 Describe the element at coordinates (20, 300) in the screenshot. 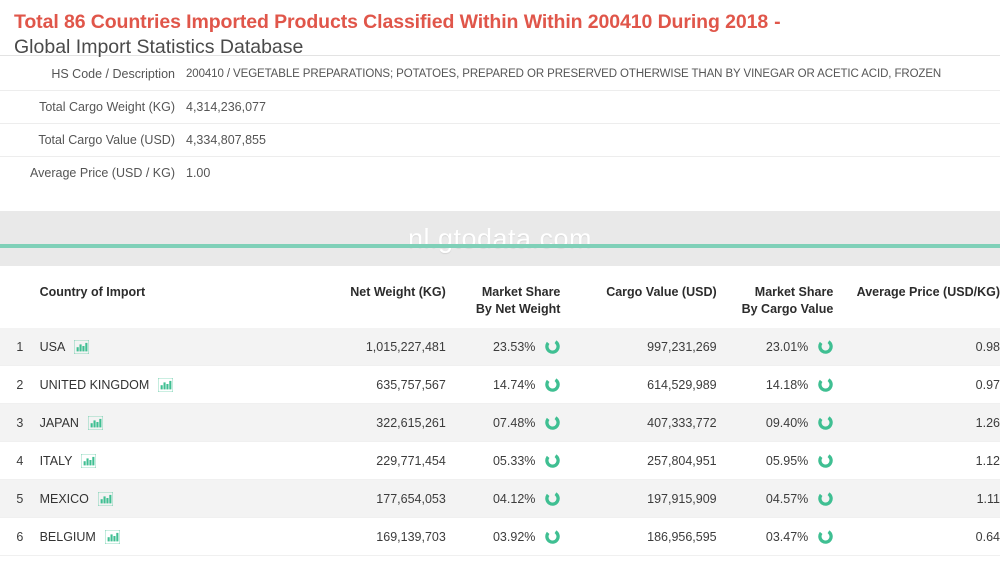

I see `column-header-index` at that location.